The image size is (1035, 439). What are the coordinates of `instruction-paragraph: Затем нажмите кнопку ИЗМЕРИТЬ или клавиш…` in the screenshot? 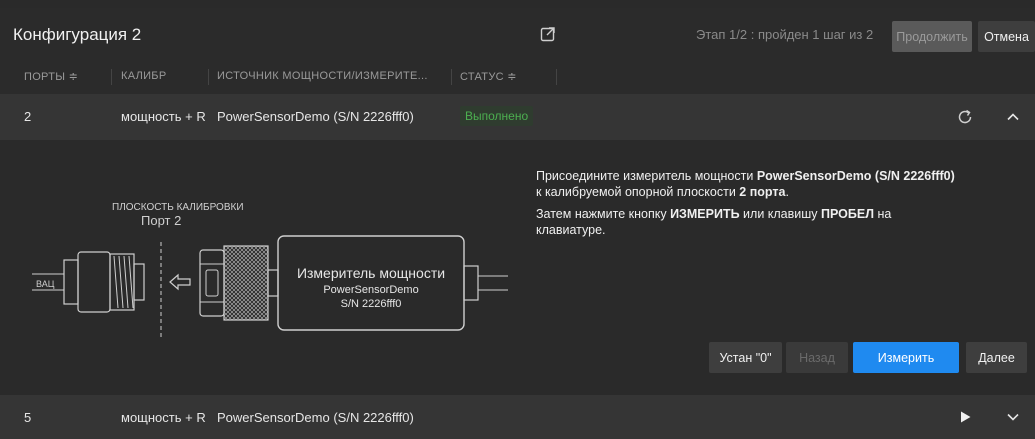 It's located at (776, 222).